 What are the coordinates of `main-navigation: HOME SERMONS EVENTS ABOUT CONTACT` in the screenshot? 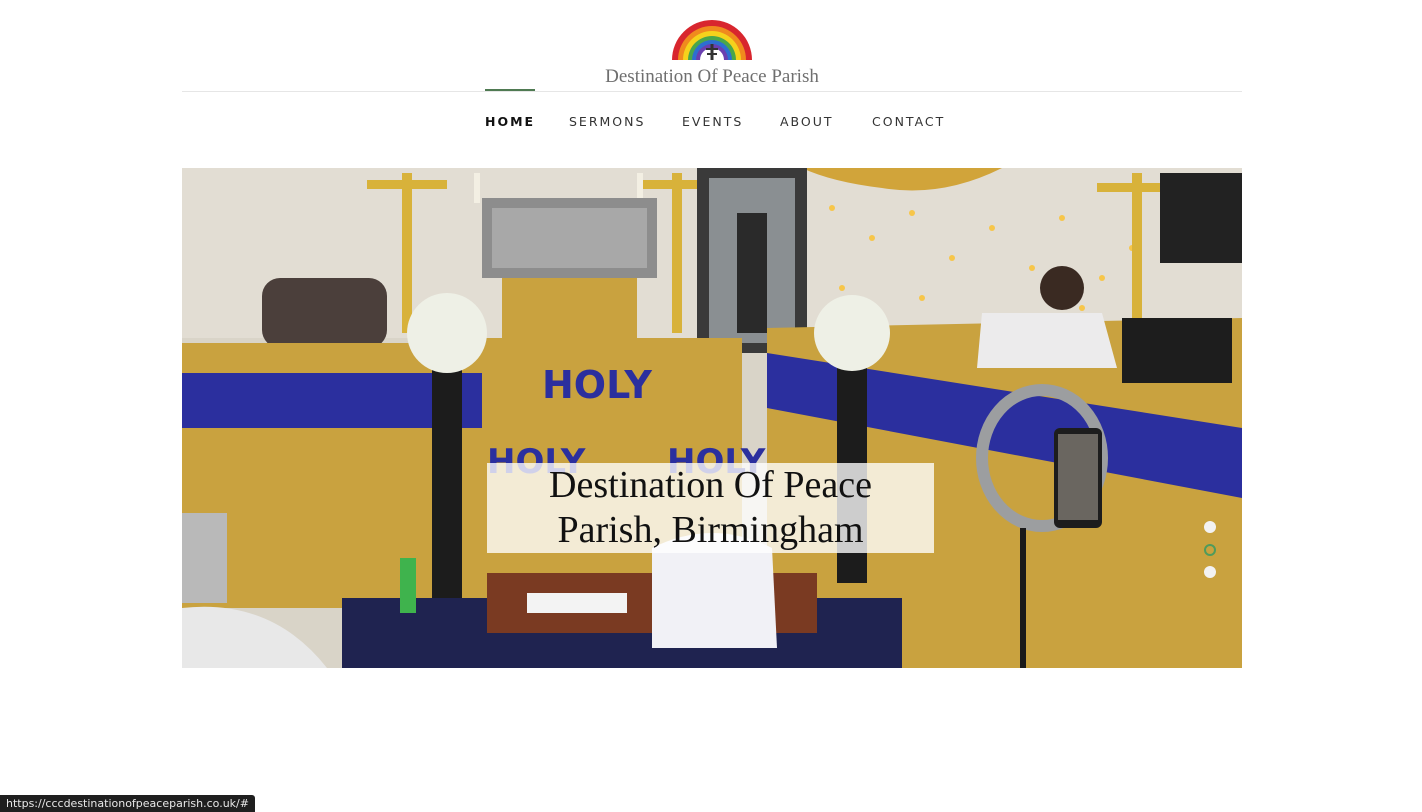 It's located at (711, 121).